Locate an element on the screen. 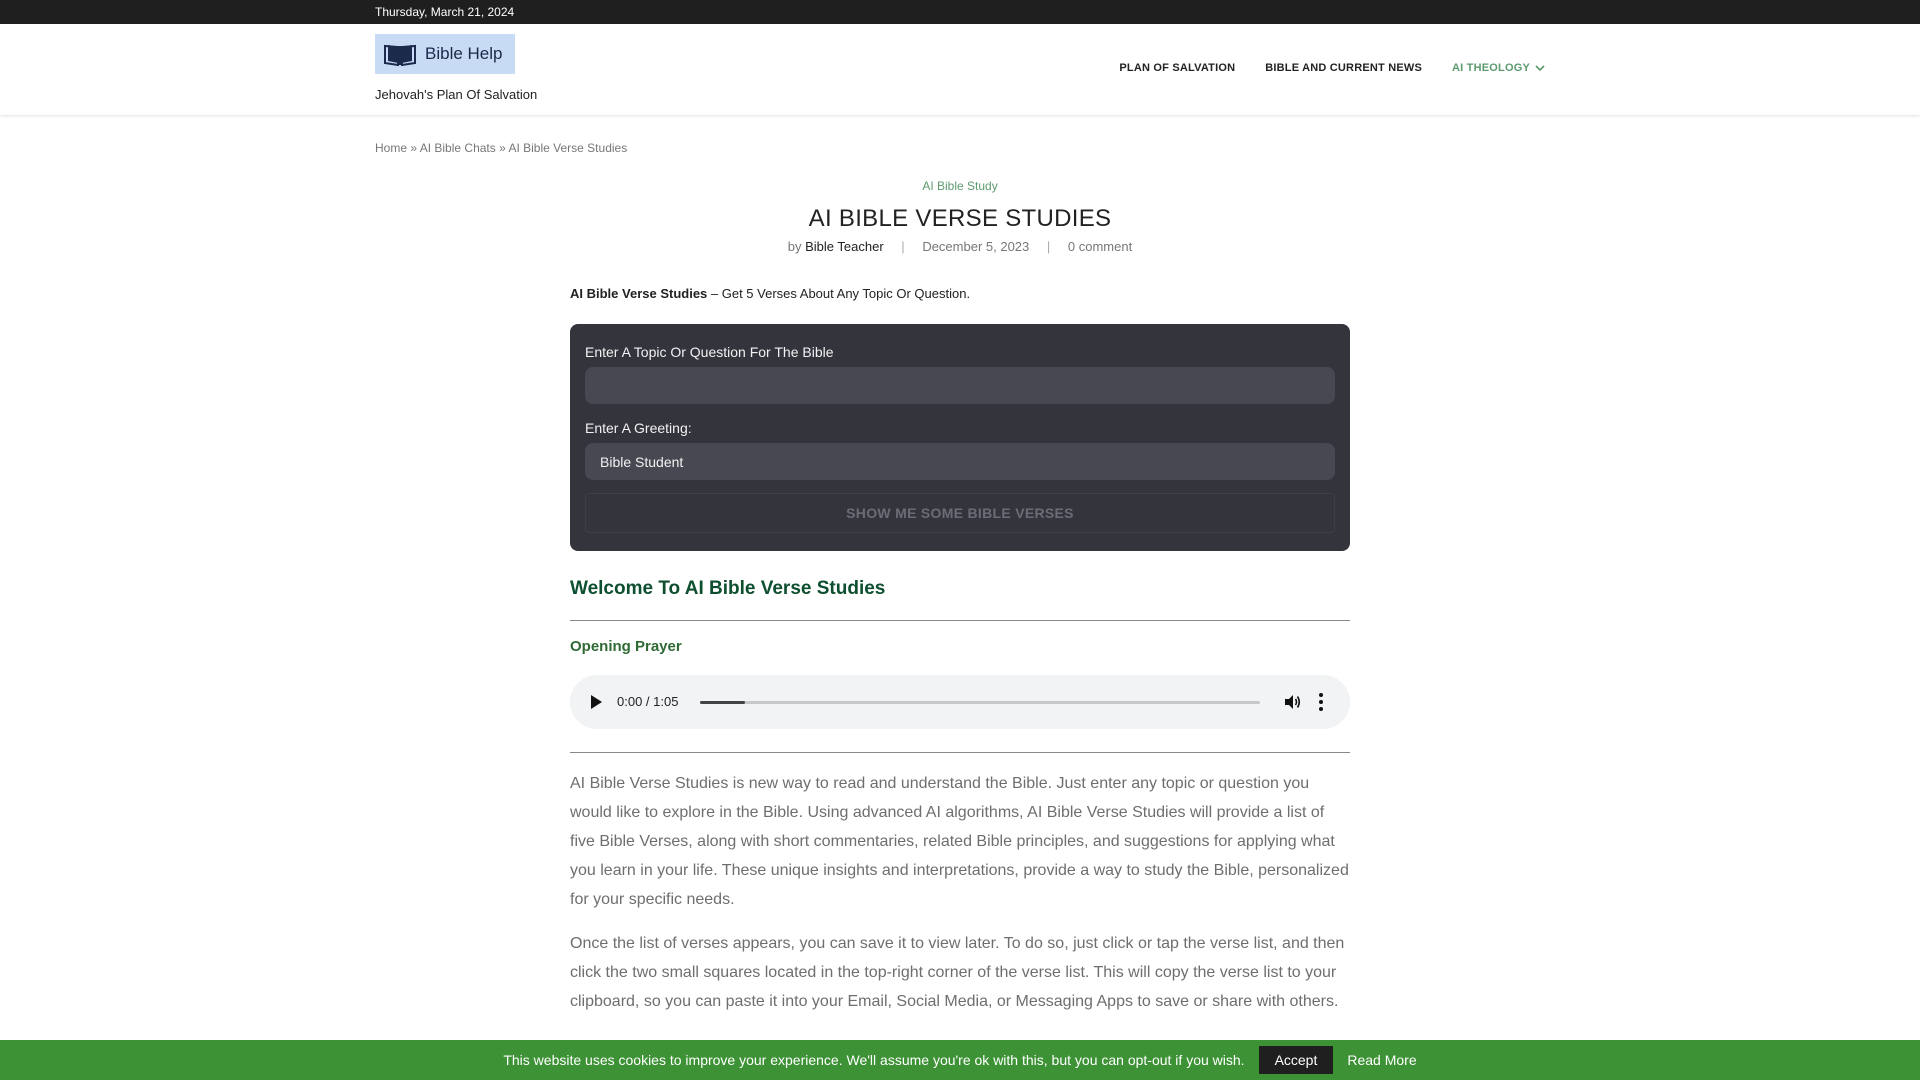  nav-bible-and-current-news: BIBLE AND CURRENT NEWS is located at coordinates (1343, 68).